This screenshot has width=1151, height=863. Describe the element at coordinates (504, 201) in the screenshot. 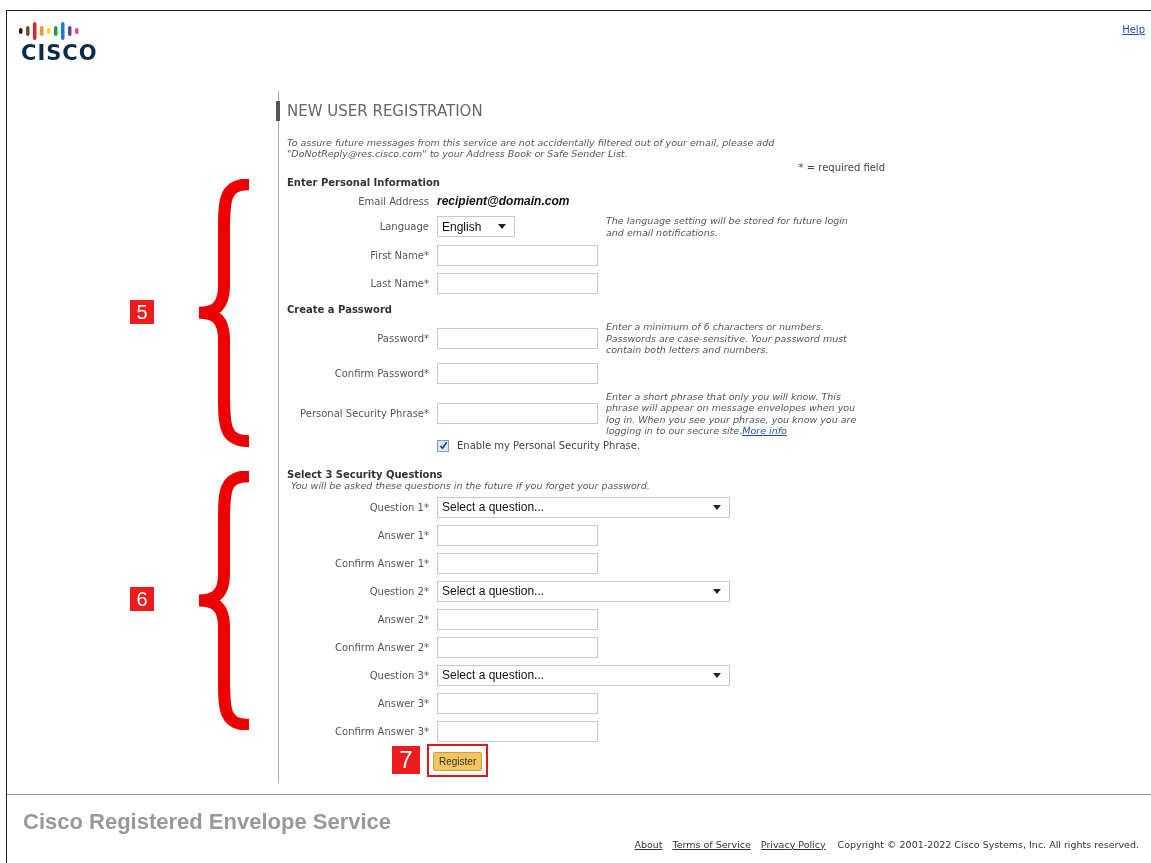

I see `email-value: recipient@domain.com` at that location.